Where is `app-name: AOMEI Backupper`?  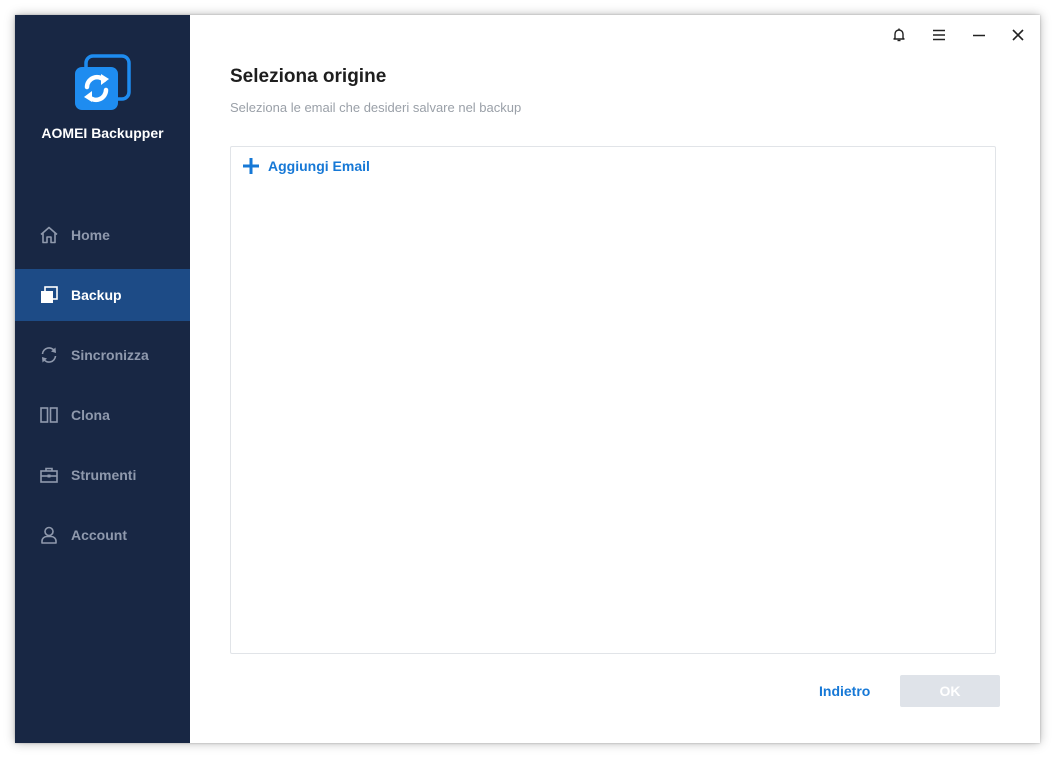 app-name: AOMEI Backupper is located at coordinates (102, 133).